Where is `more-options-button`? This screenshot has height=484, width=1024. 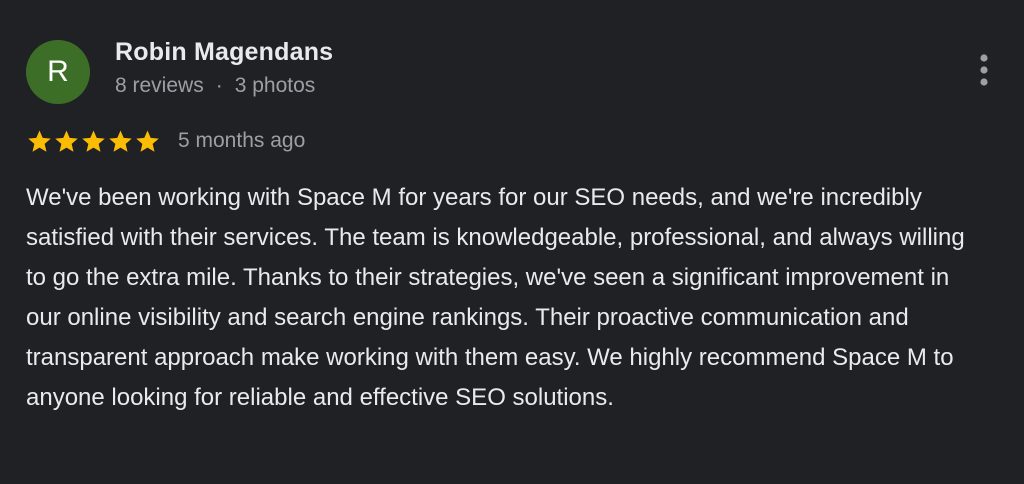
more-options-button is located at coordinates (984, 70).